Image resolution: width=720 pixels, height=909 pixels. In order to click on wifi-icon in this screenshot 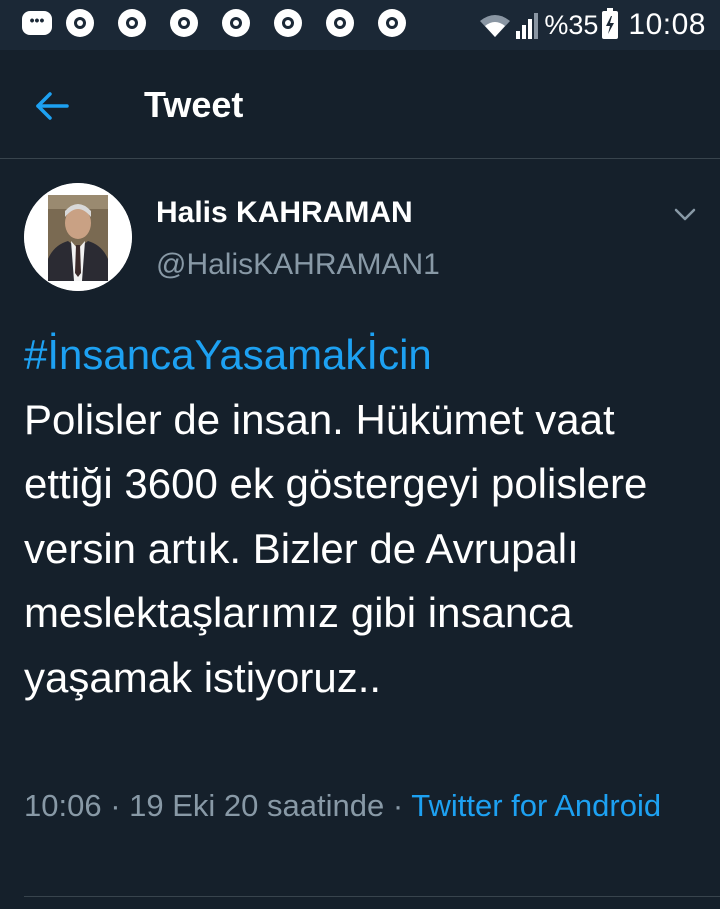, I will do `click(495, 26)`.